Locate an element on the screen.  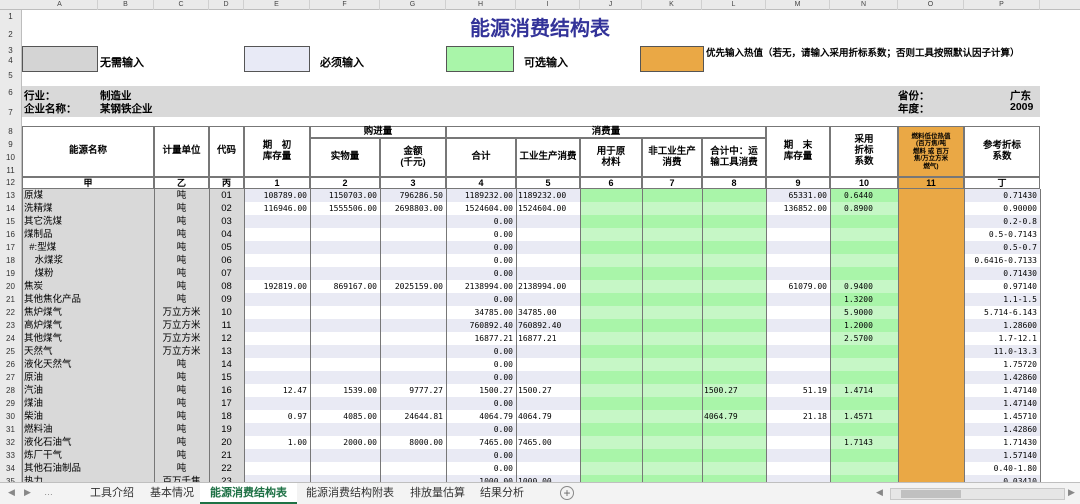
sheet-tab: 结果分析 is located at coordinates (502, 493).